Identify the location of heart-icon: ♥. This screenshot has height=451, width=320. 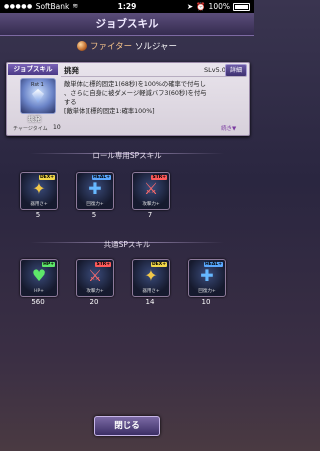
(39, 275).